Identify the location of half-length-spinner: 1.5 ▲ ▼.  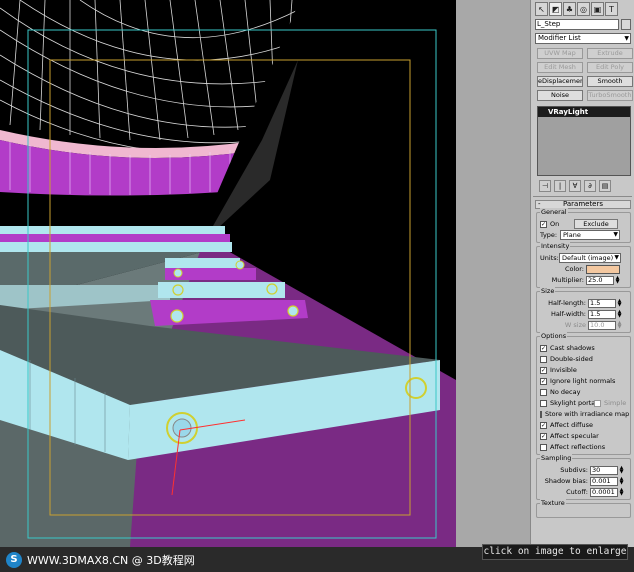
(605, 303).